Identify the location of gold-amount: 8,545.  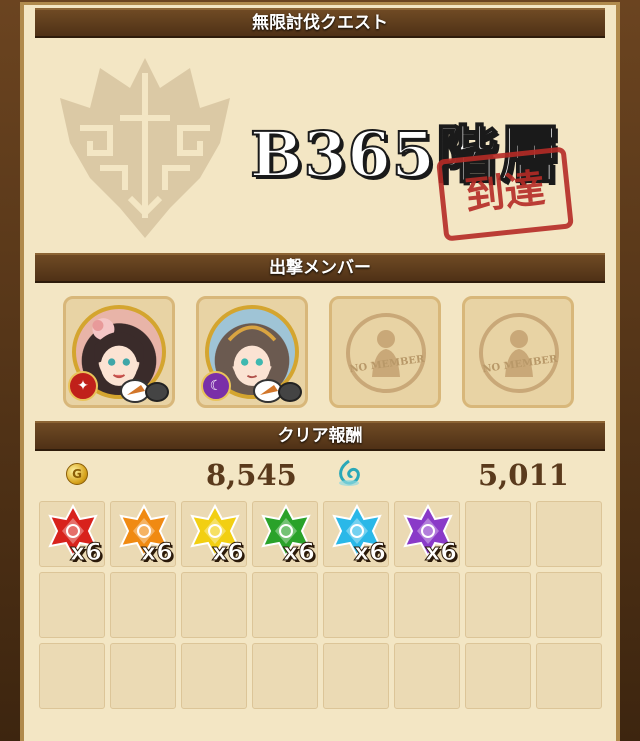
(251, 475).